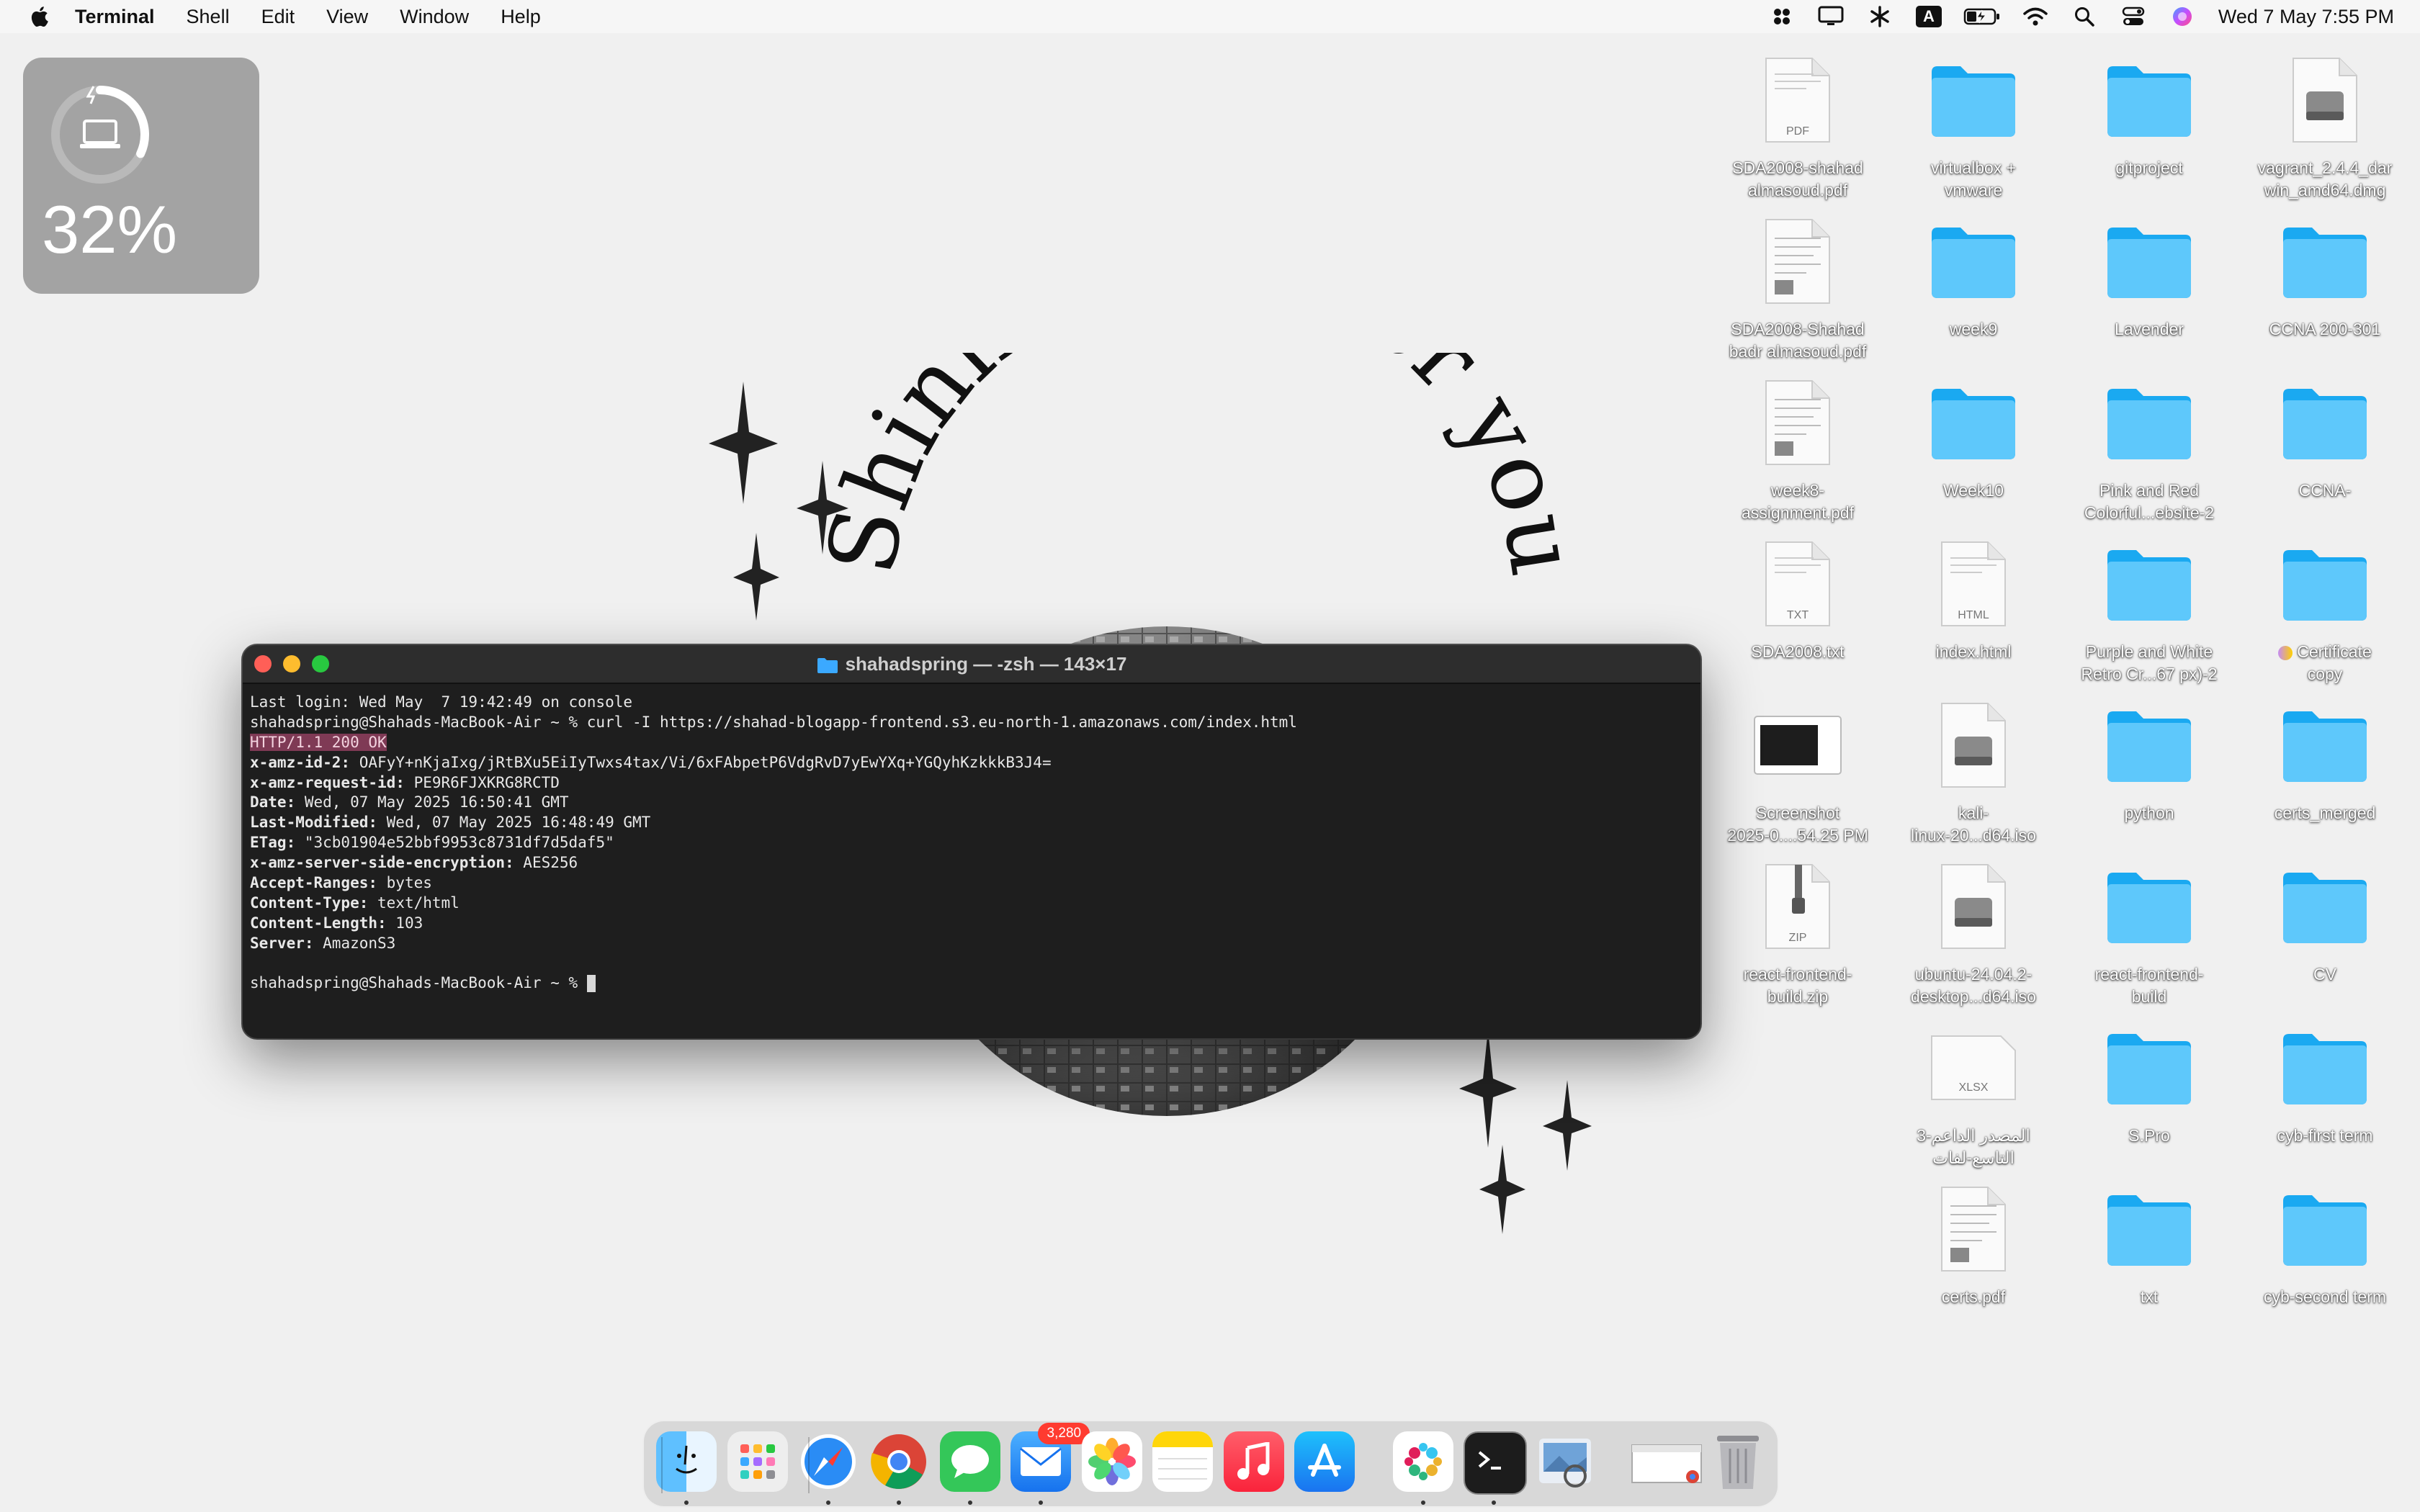  What do you see at coordinates (1565, 1461) in the screenshot?
I see `preview-icon` at bounding box center [1565, 1461].